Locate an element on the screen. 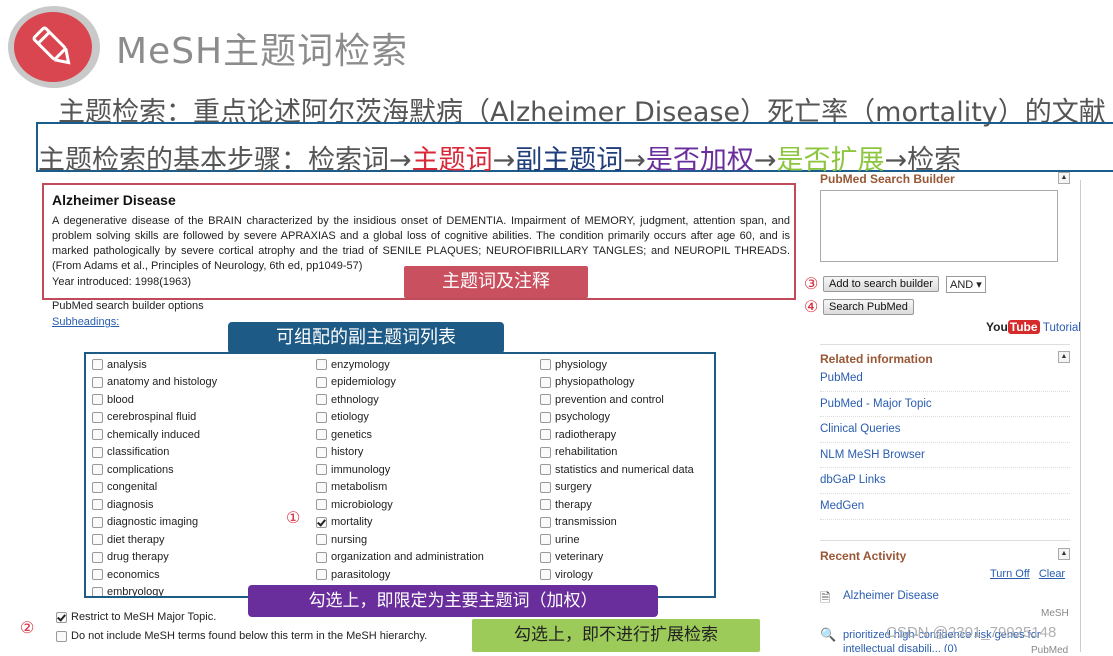  related-link: PubMed - Major Topic is located at coordinates (945, 405).